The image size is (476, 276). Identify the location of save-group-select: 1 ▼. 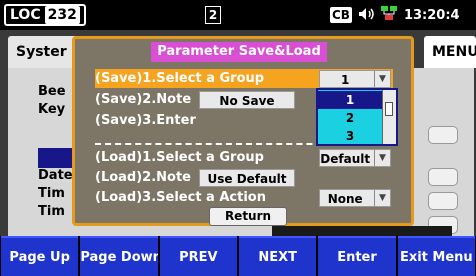
(355, 79).